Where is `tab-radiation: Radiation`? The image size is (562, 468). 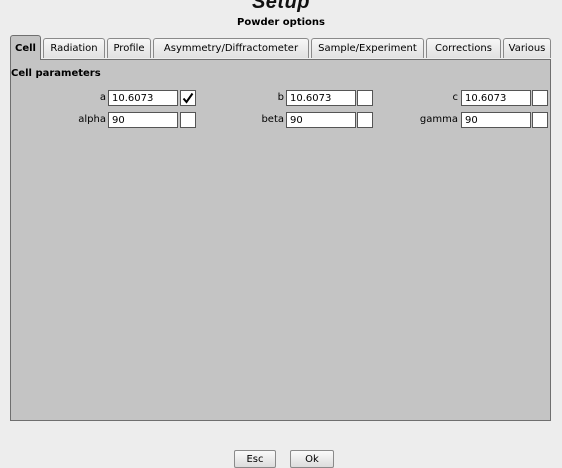
tab-radiation: Radiation is located at coordinates (74, 48).